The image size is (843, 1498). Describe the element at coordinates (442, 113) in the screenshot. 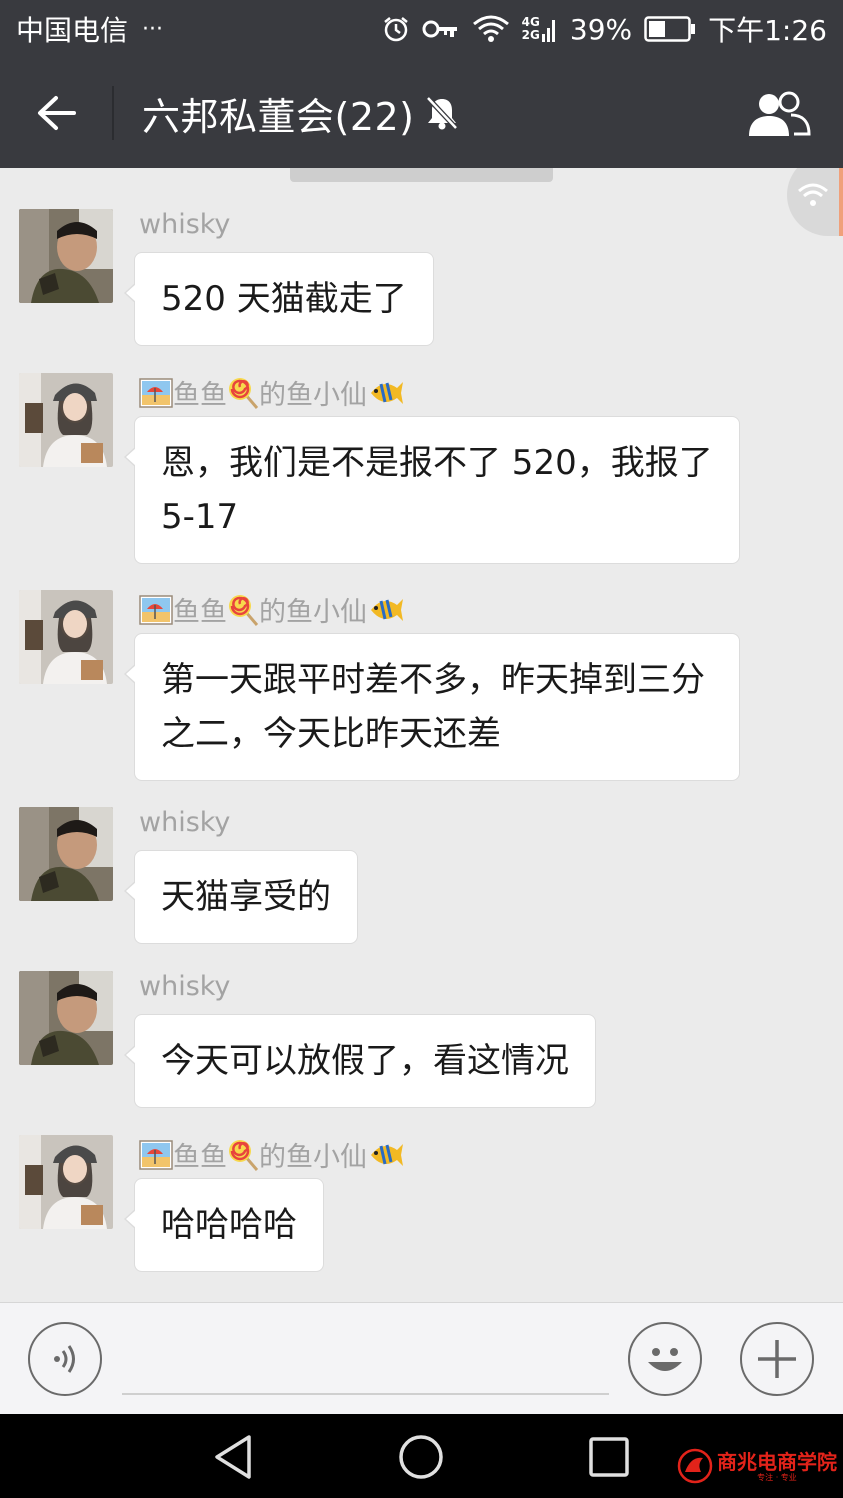

I see `bell-muted-icon` at that location.